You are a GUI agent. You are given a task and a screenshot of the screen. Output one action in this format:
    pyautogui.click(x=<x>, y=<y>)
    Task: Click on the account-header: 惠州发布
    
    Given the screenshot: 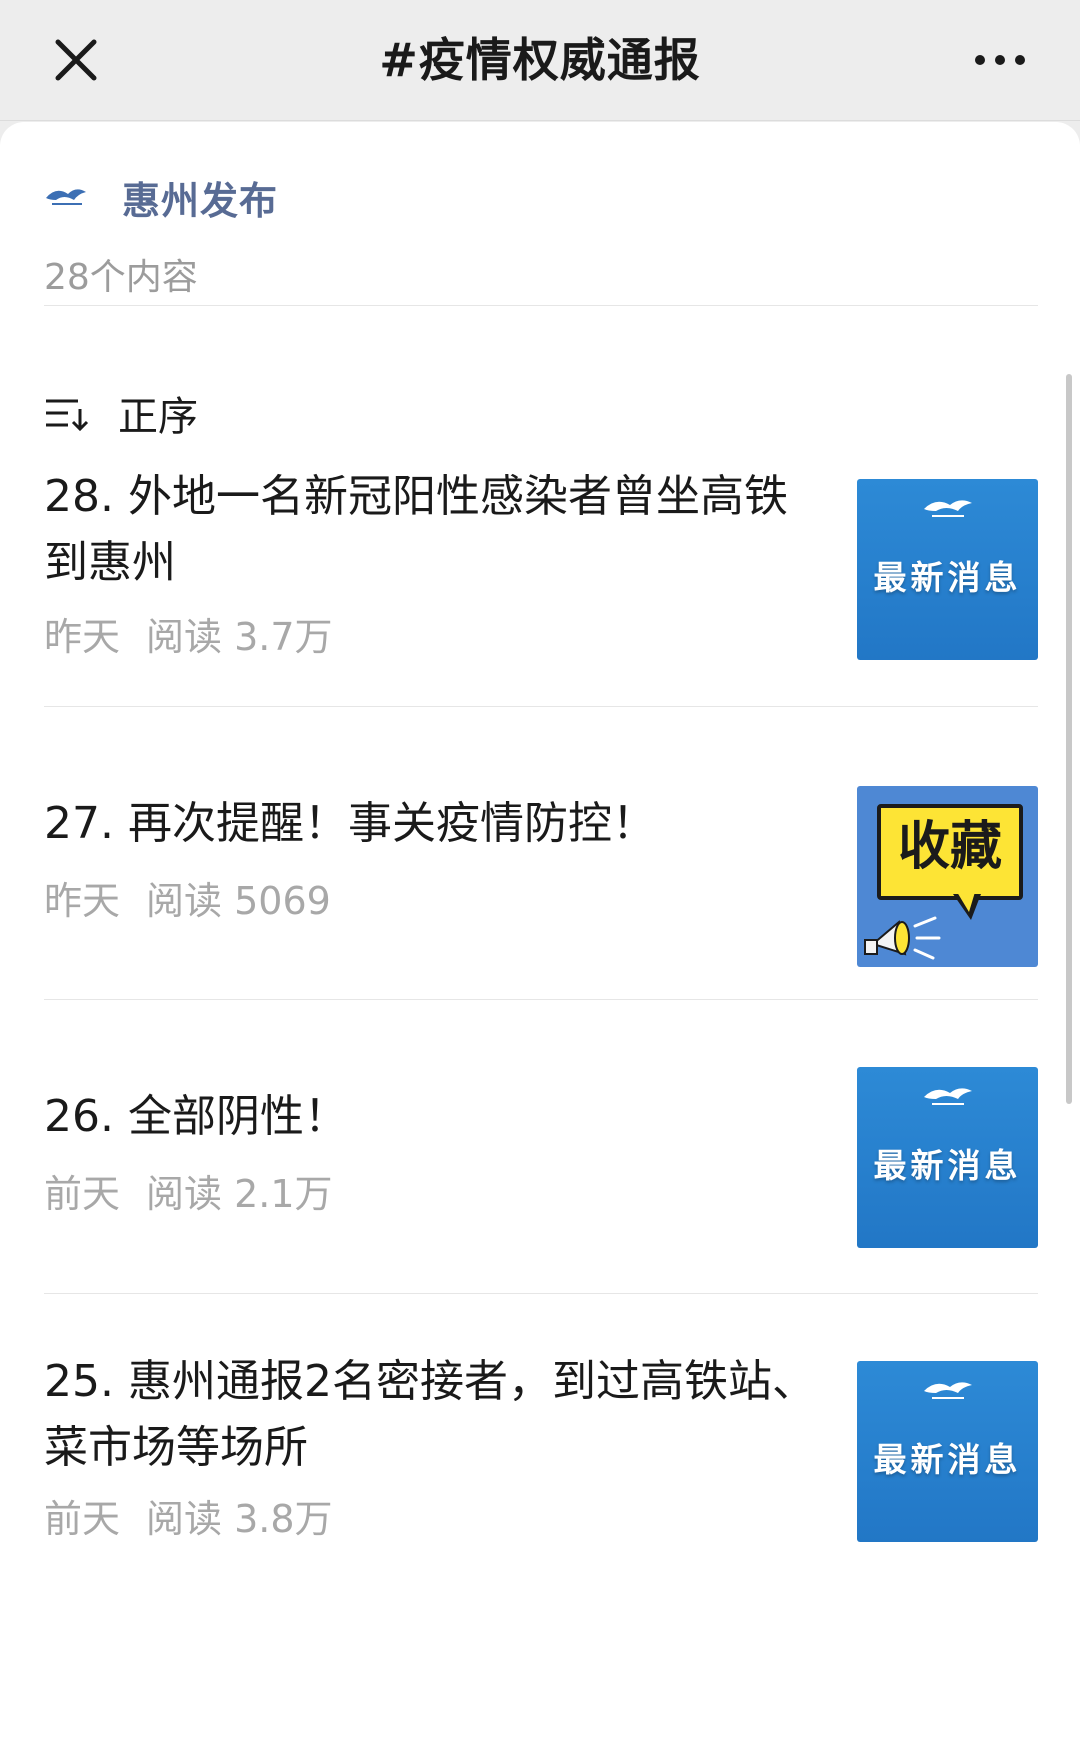 What is the action you would take?
    pyautogui.click(x=161, y=197)
    